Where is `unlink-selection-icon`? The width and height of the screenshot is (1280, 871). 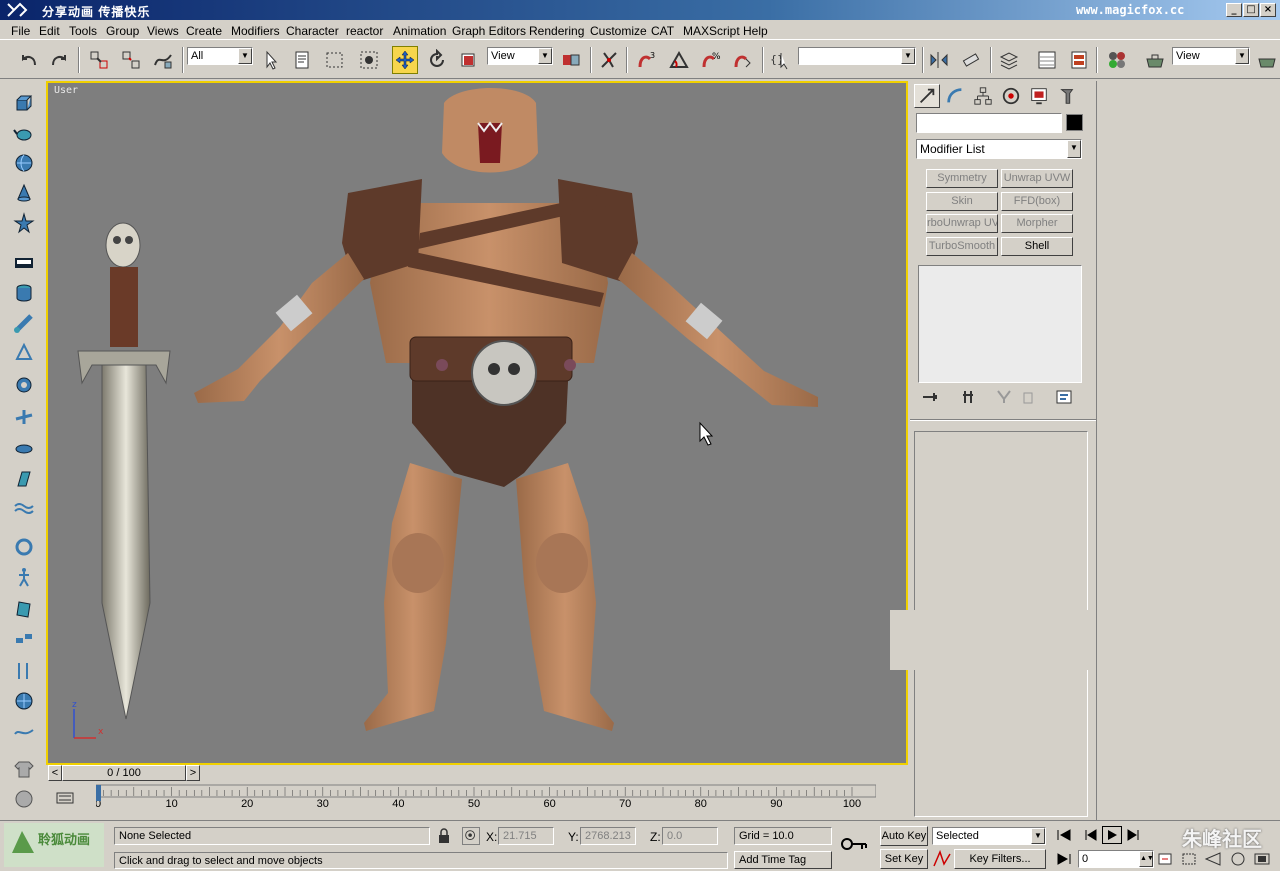
unlink-selection-icon is located at coordinates (131, 60).